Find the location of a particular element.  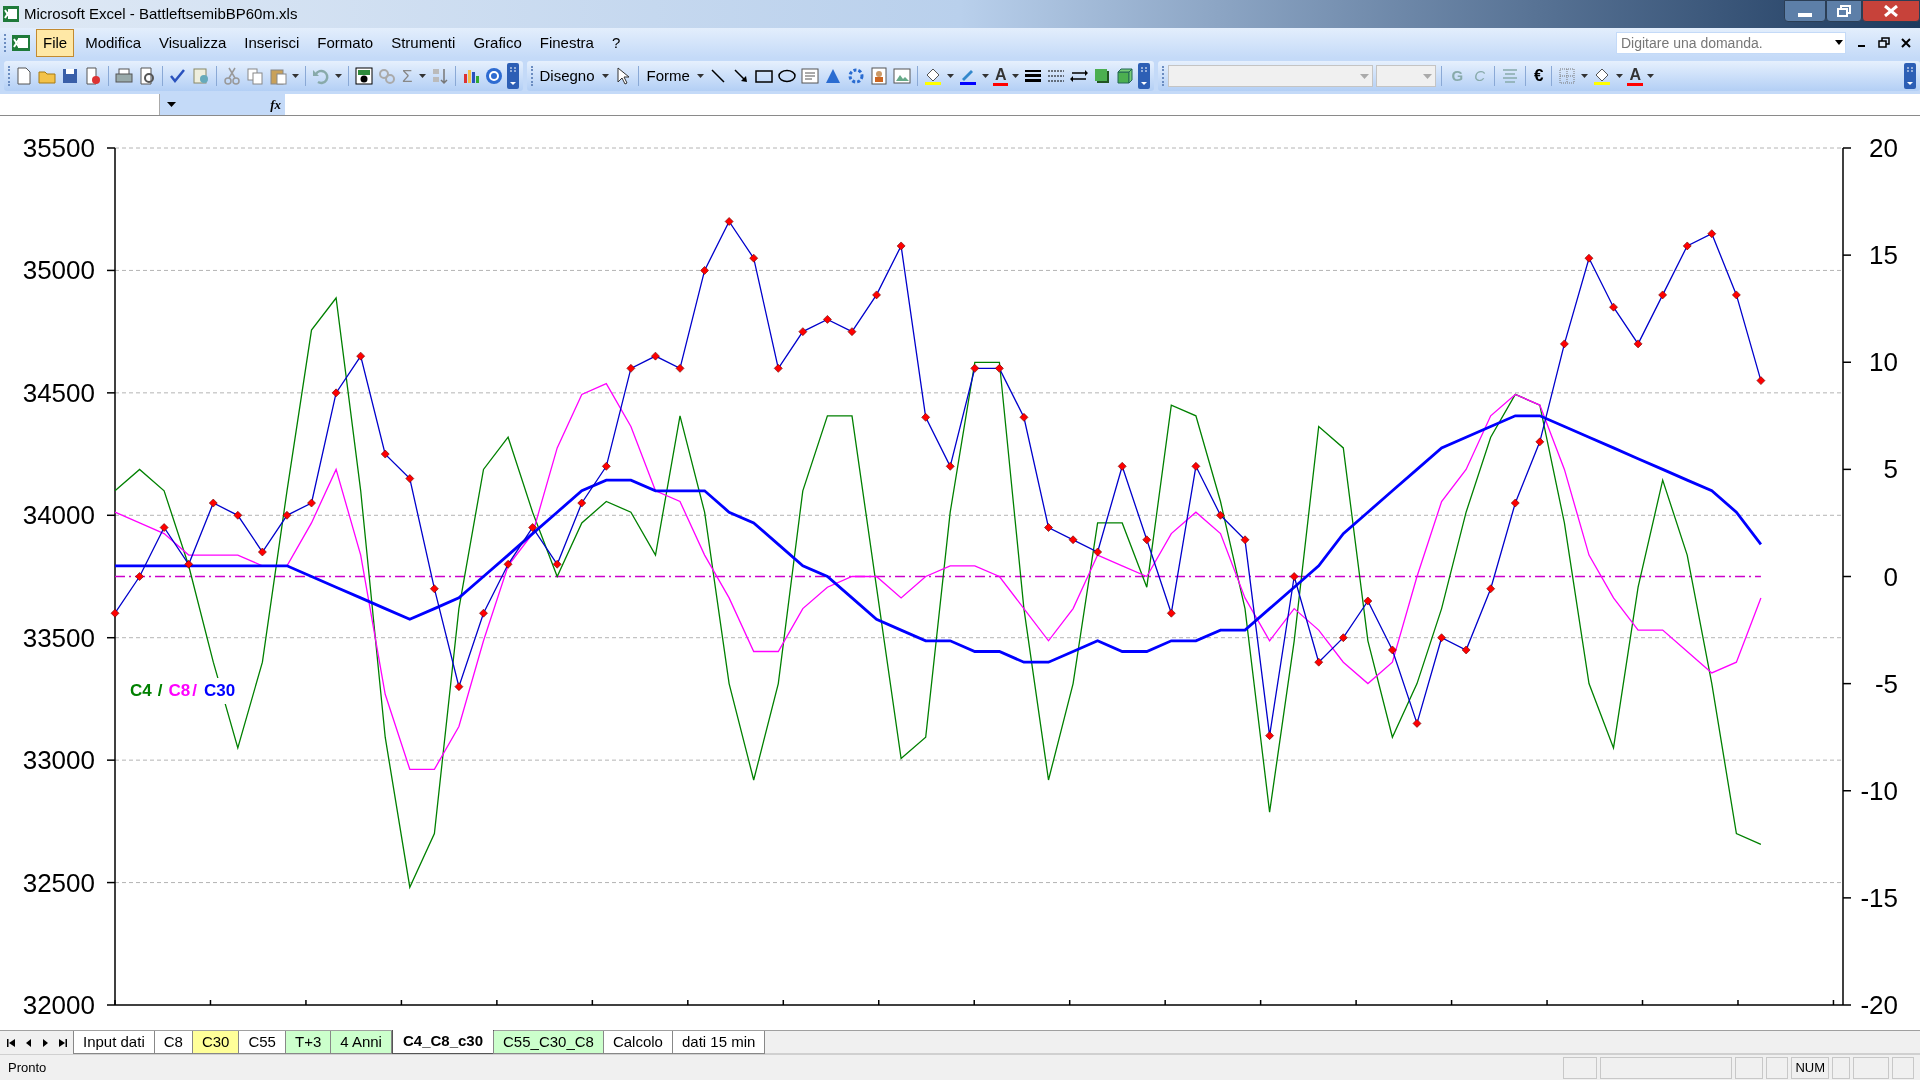

menu-item: File is located at coordinates (55, 43).